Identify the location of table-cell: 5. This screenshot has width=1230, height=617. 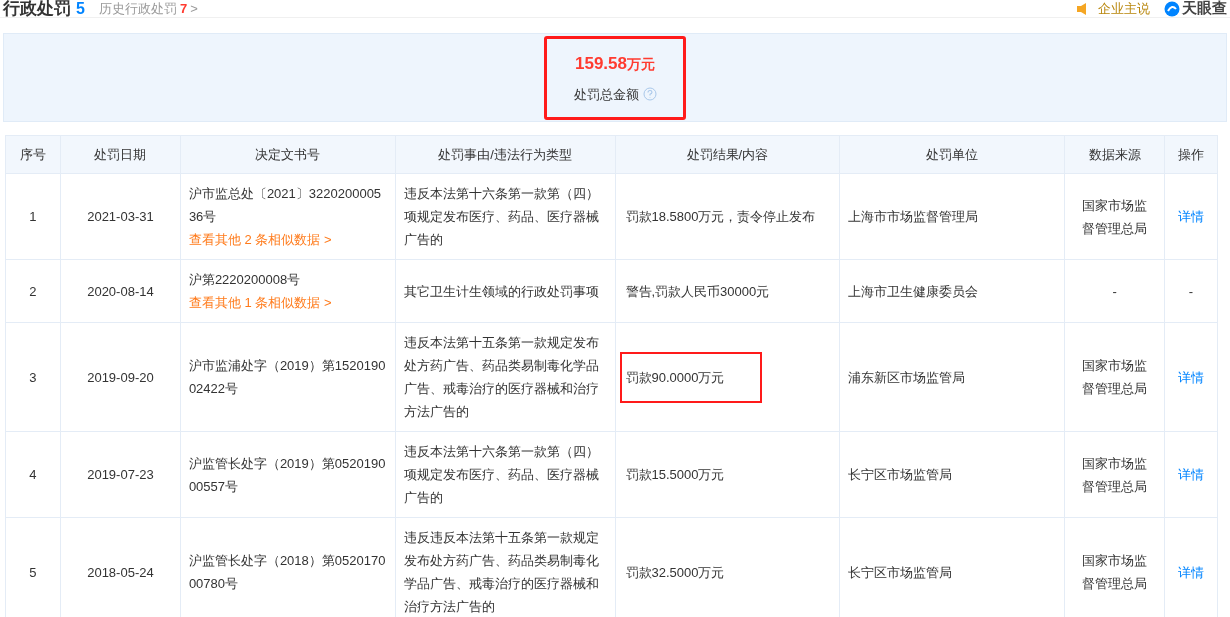
(33, 567).